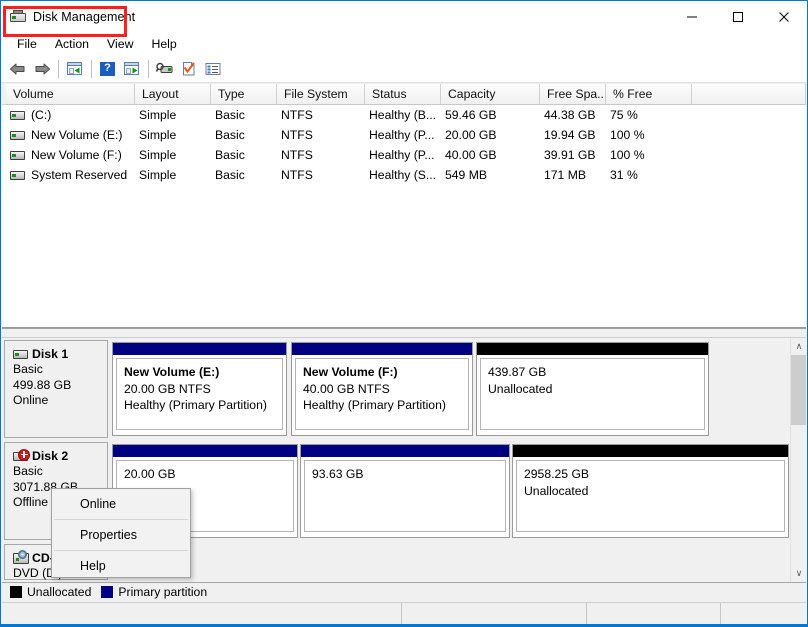  Describe the element at coordinates (692, 17) in the screenshot. I see `minimize-icon` at that location.